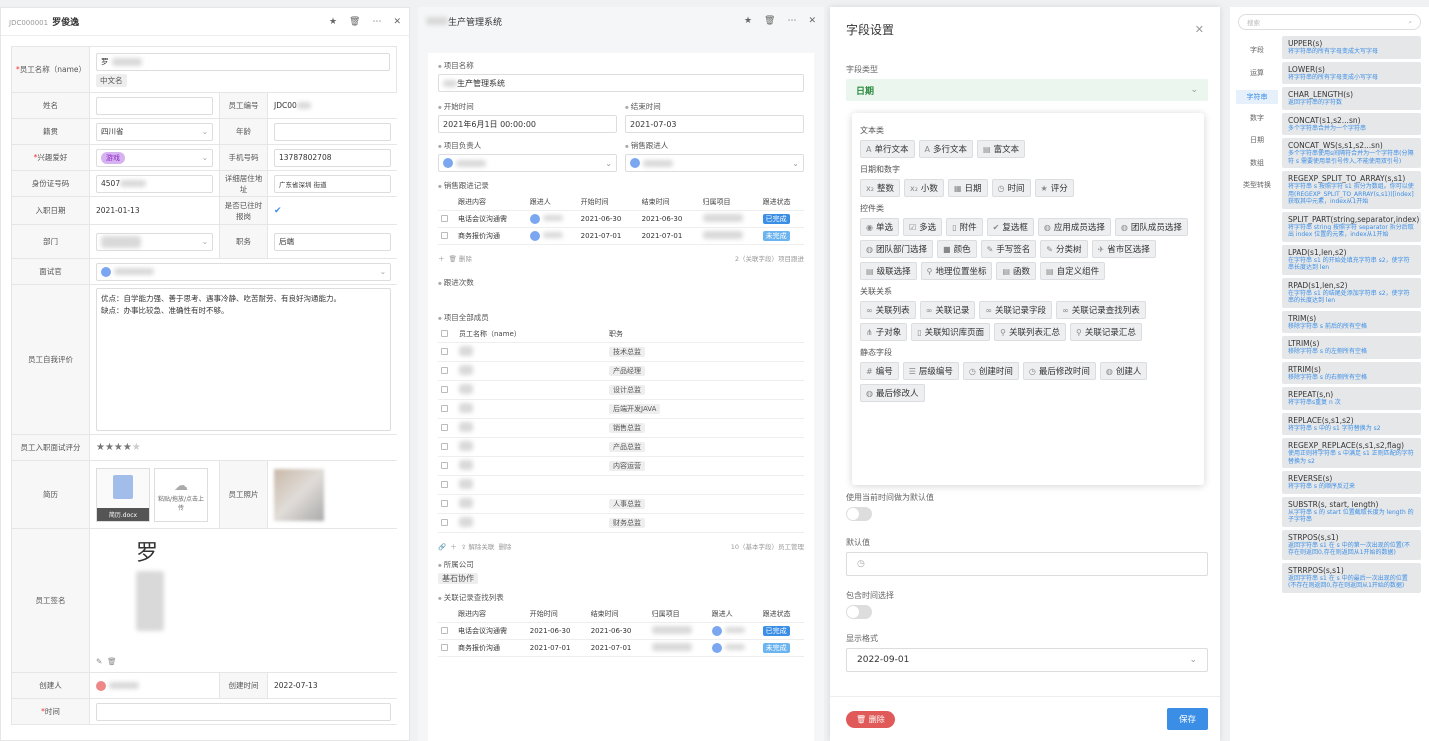  I want to click on dept-select: ⌄, so click(154, 241).